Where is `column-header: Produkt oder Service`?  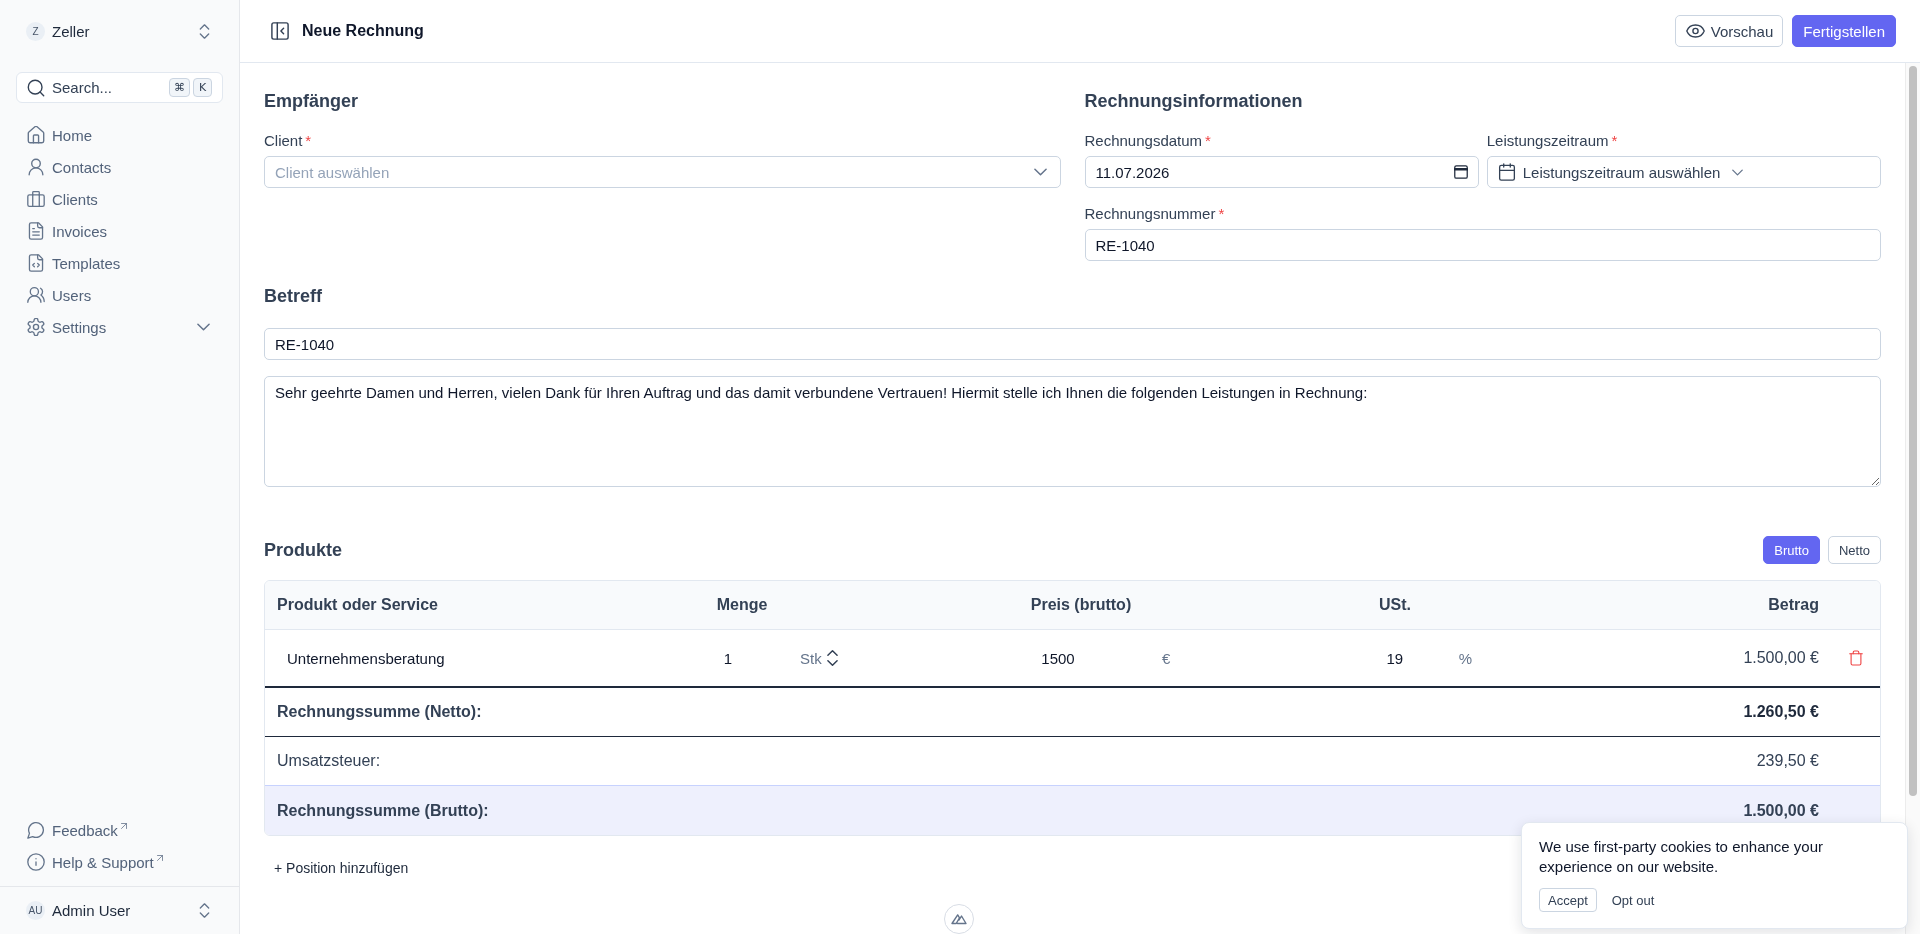 column-header: Produkt oder Service is located at coordinates (357, 604).